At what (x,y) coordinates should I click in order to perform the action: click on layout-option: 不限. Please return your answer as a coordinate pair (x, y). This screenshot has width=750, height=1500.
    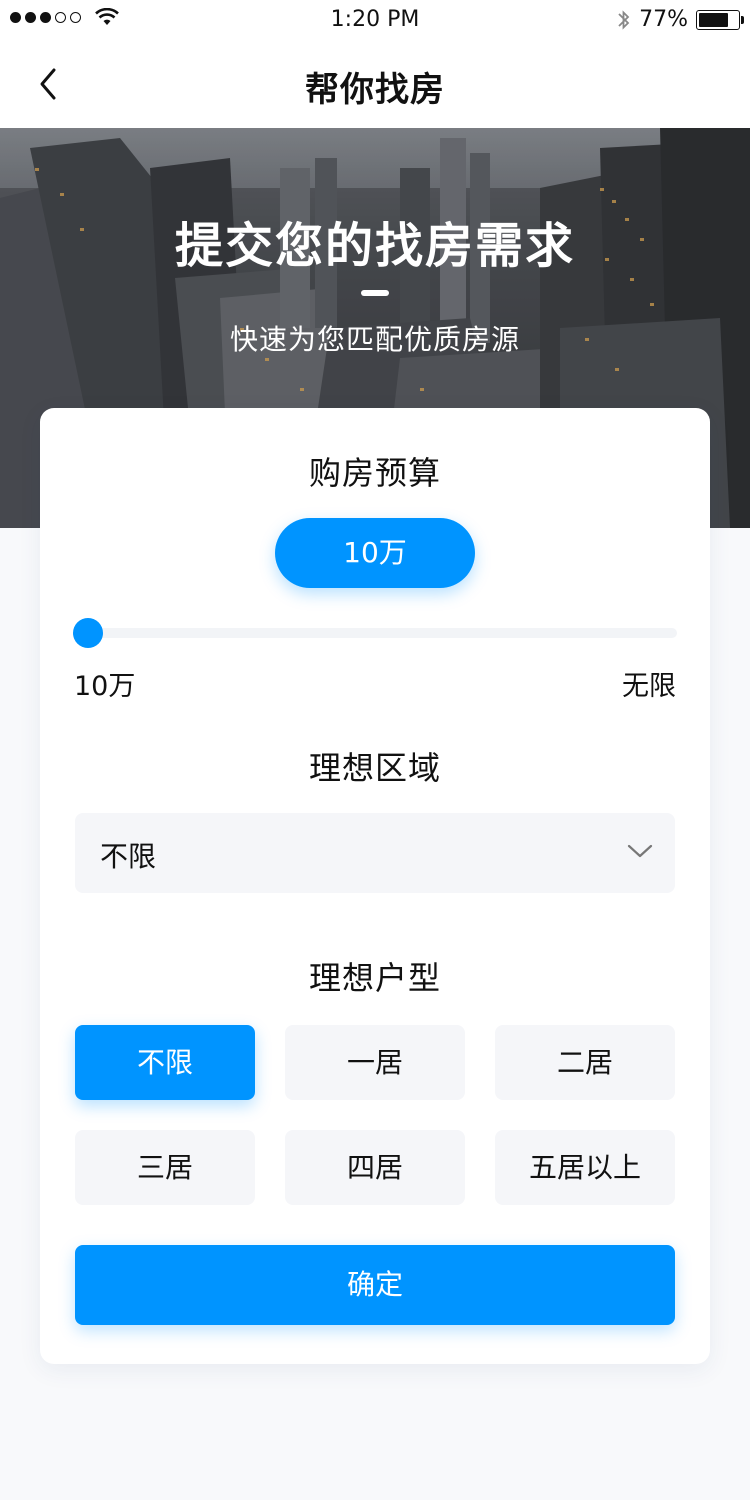
    Looking at the image, I should click on (165, 1062).